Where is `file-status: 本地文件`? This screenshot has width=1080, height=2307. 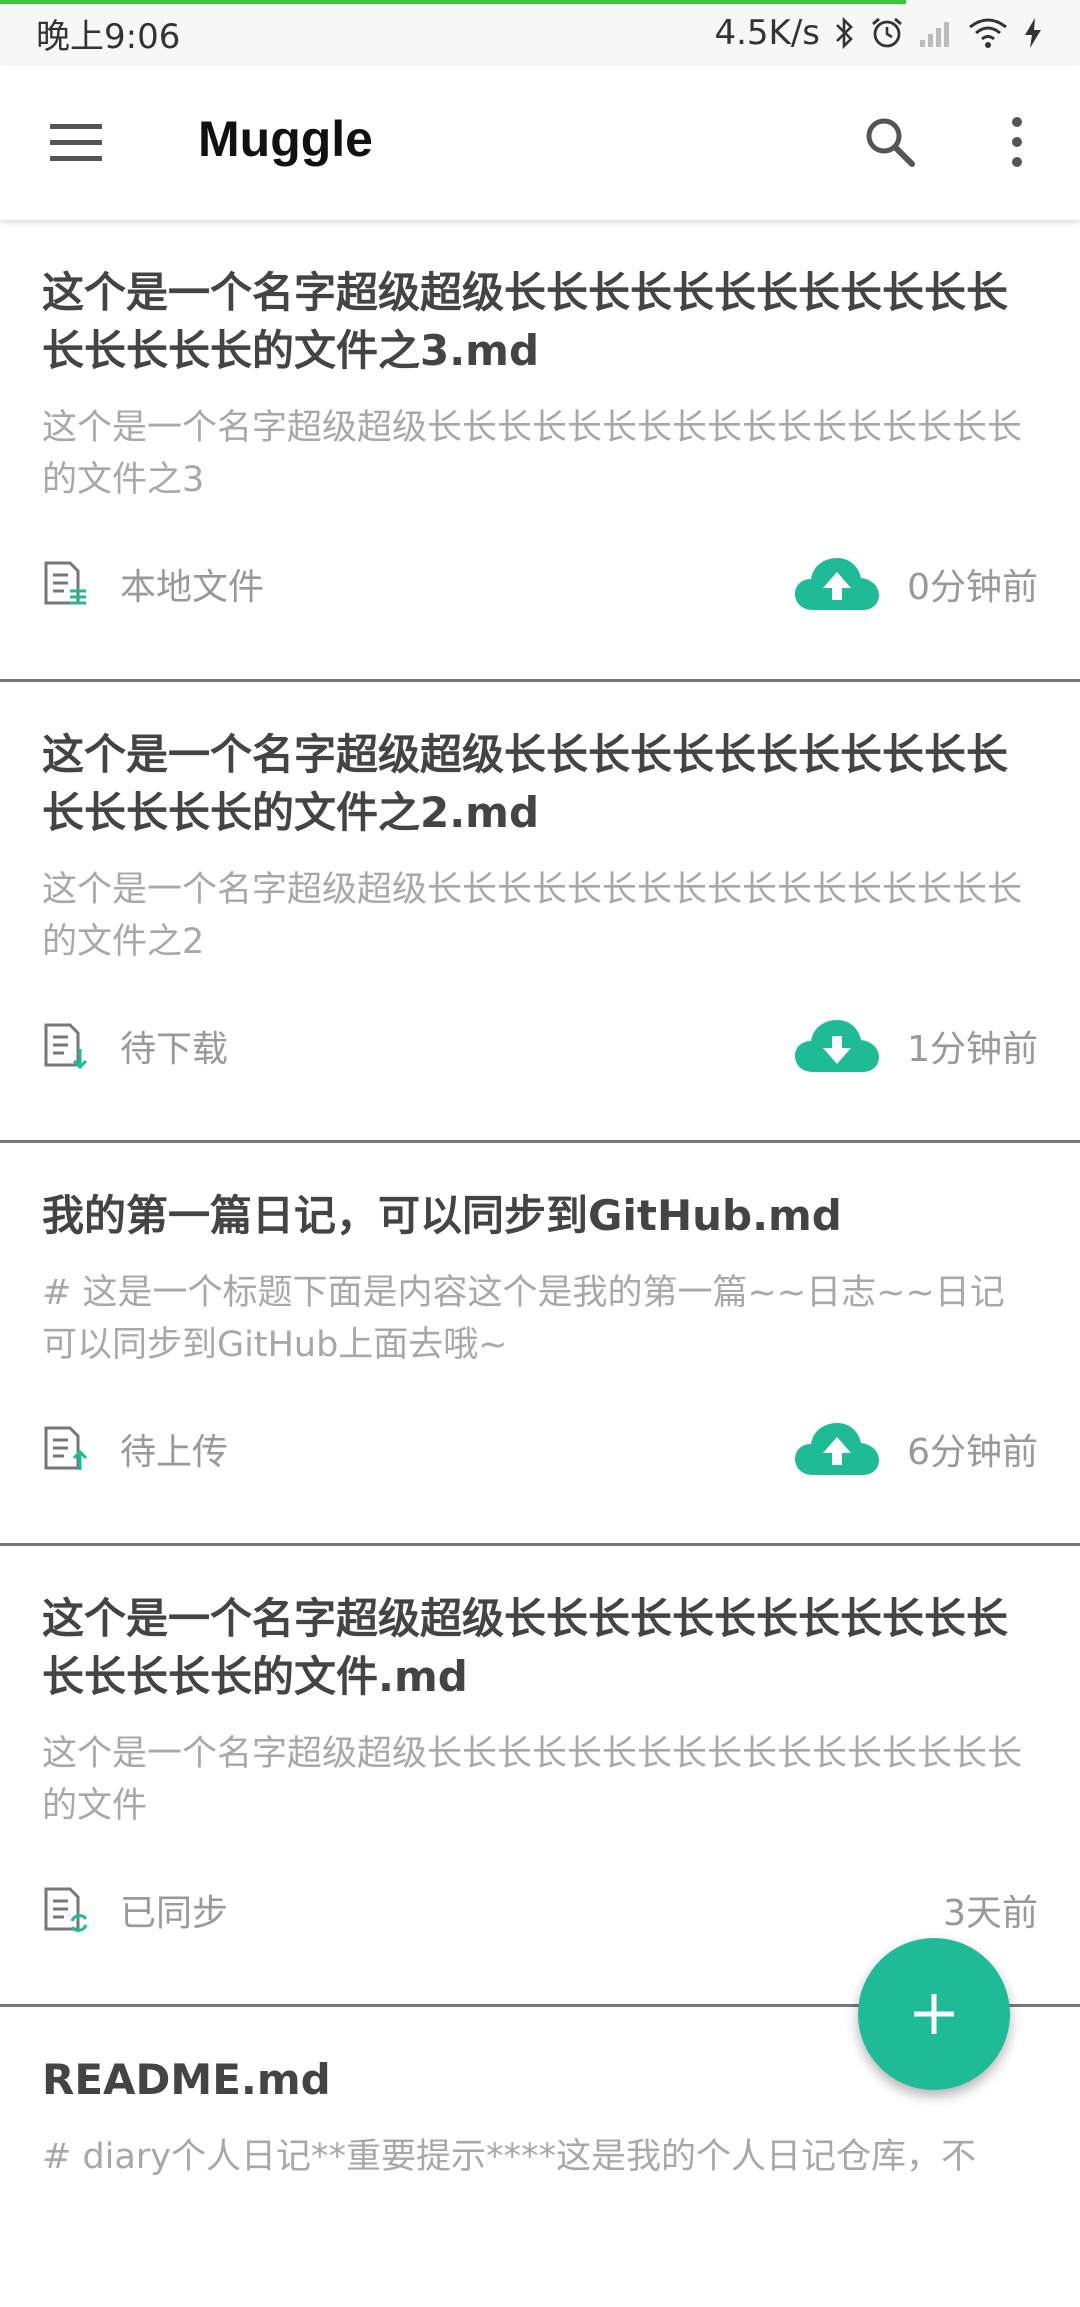
file-status: 本地文件 is located at coordinates (192, 587).